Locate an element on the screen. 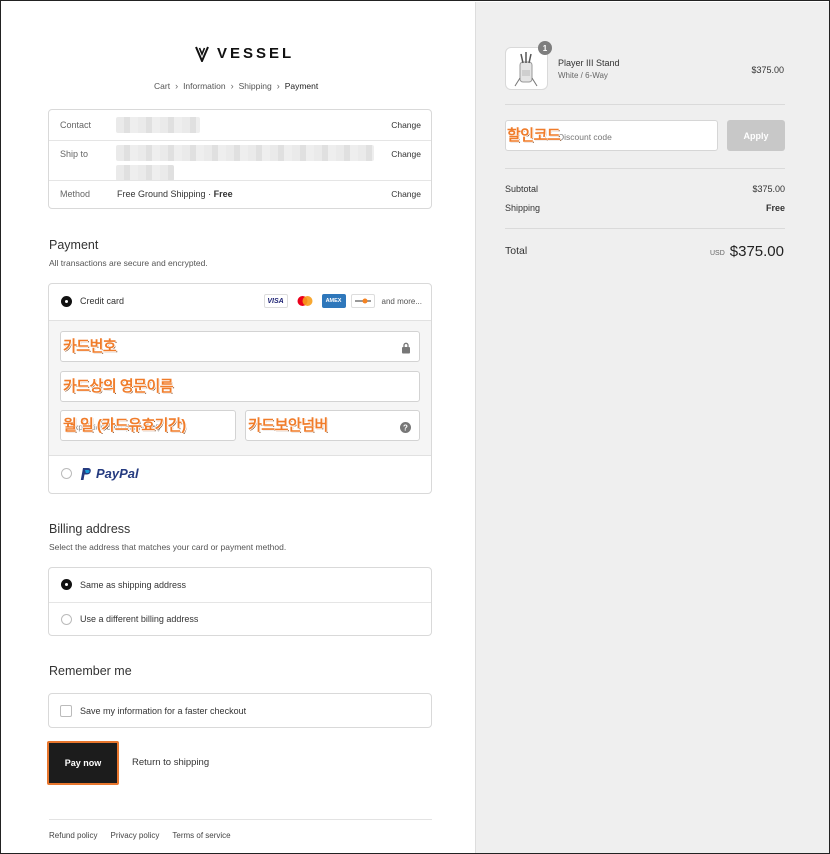 The width and height of the screenshot is (830, 854). change-ship-to-link: Change is located at coordinates (406, 154).